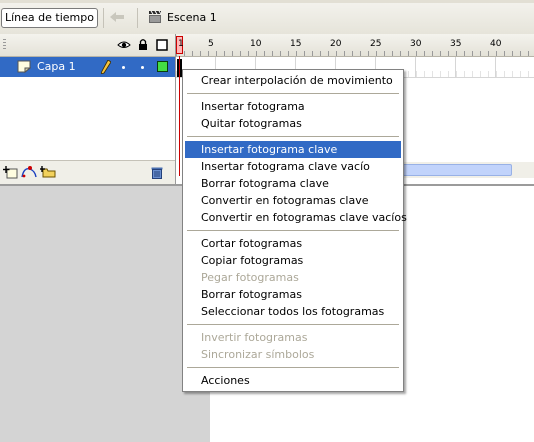 This screenshot has height=442, width=534. What do you see at coordinates (4, 45) in the screenshot?
I see `panel-grip` at bounding box center [4, 45].